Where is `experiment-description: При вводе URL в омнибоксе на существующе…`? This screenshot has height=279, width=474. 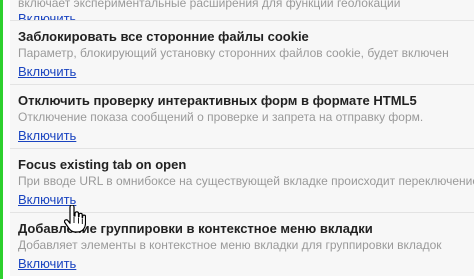 experiment-description: При вводе URL в омнибоксе на существующе… is located at coordinates (246, 181).